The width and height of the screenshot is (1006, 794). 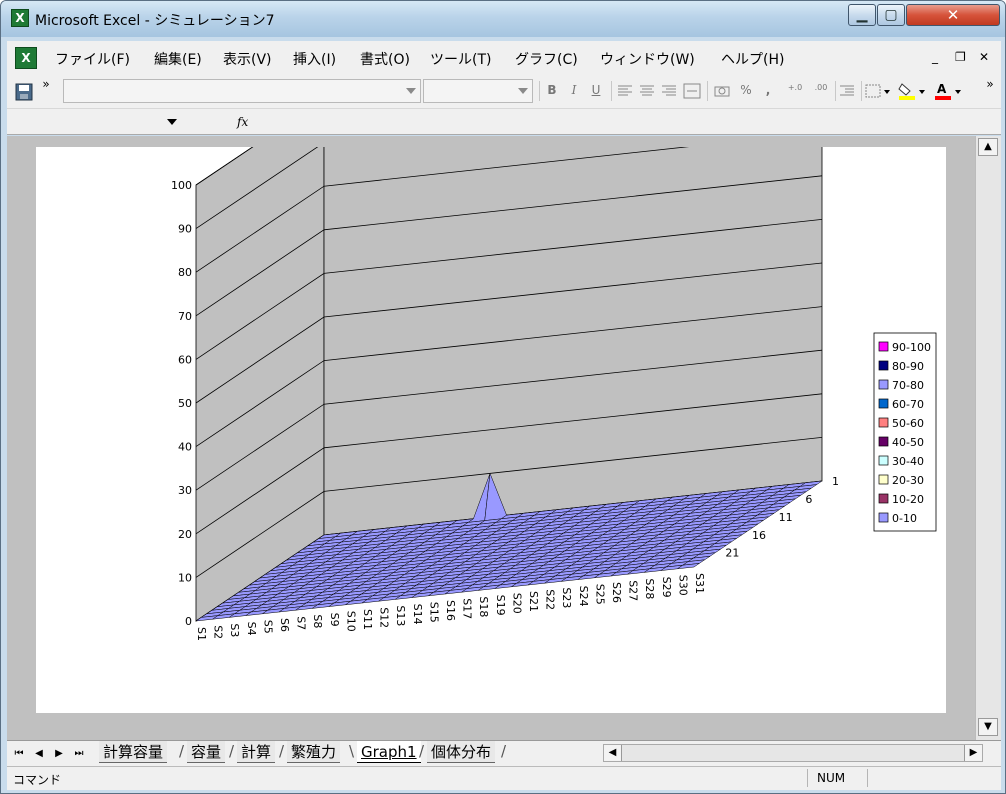 I want to click on sheet-tab-keisan: 計算, so click(x=256, y=752).